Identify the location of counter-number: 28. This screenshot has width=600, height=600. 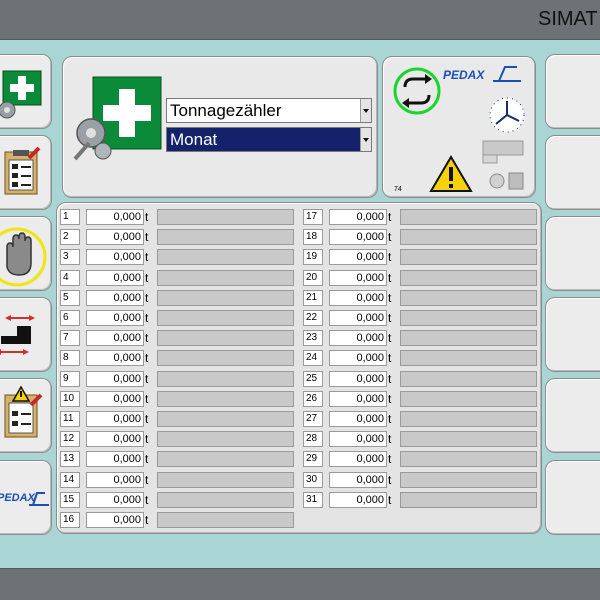
(313, 439).